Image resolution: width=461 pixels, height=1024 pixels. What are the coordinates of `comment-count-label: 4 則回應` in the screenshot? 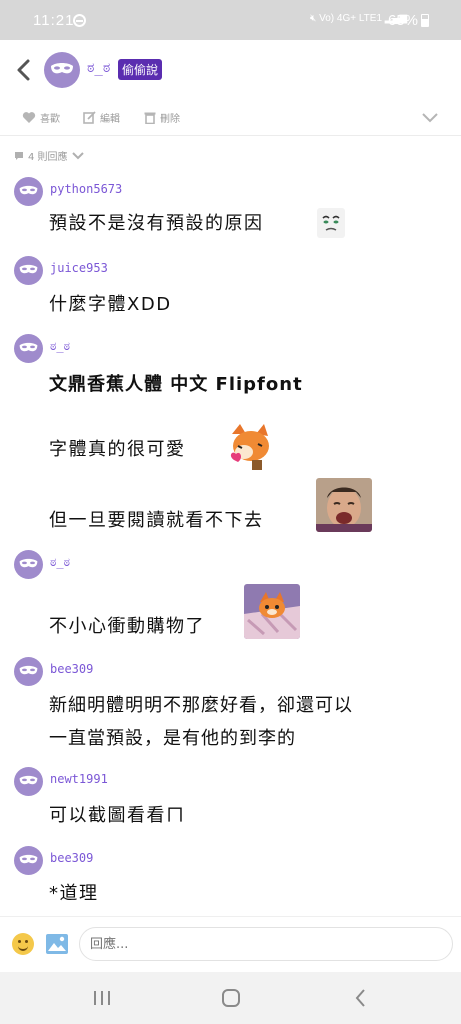 It's located at (48, 157).